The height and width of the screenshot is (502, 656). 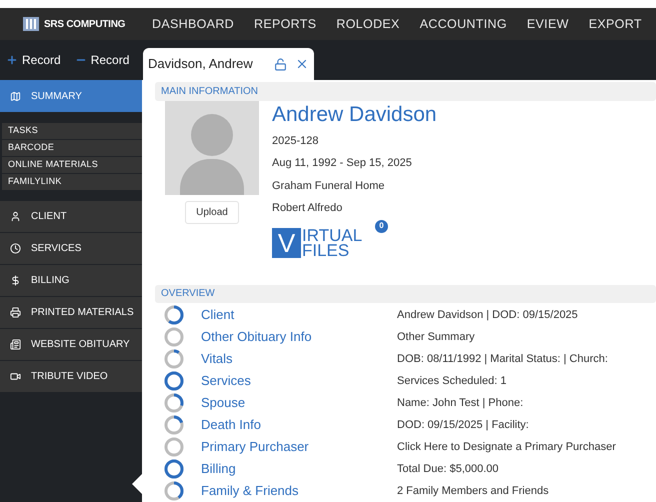 I want to click on sidebar-item: WEBSITE OBITUARY, so click(x=71, y=344).